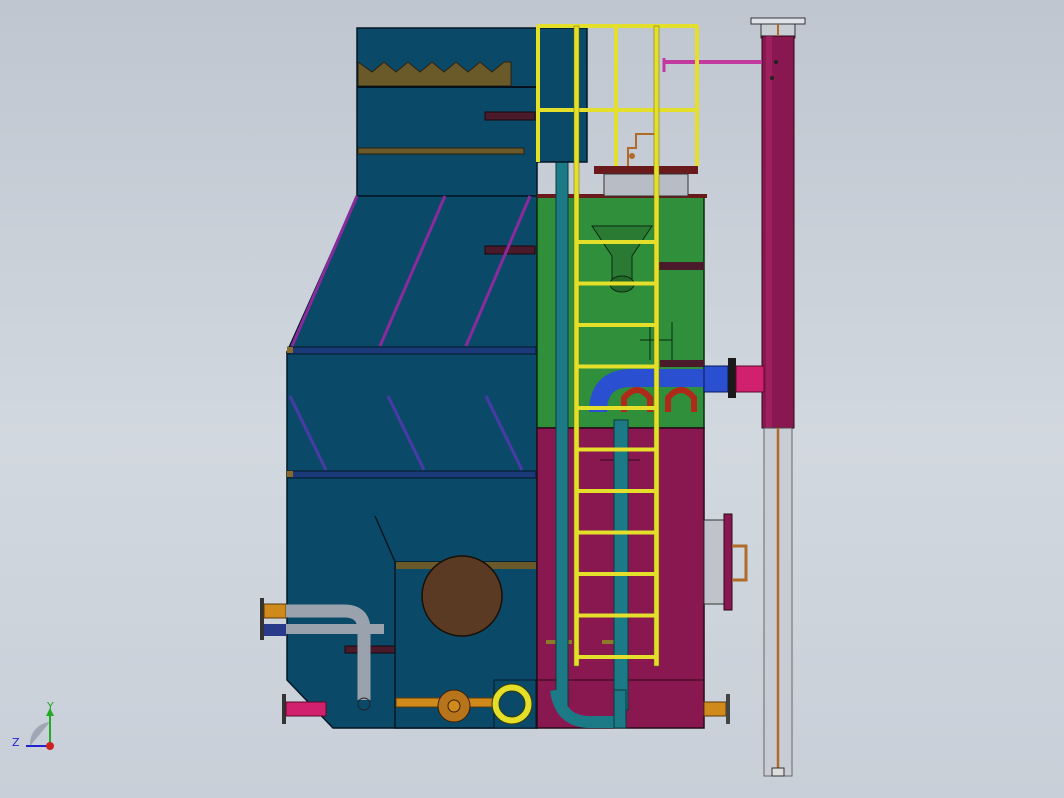 The height and width of the screenshot is (798, 1064). What do you see at coordinates (562, 95) in the screenshot?
I see `platform-column` at bounding box center [562, 95].